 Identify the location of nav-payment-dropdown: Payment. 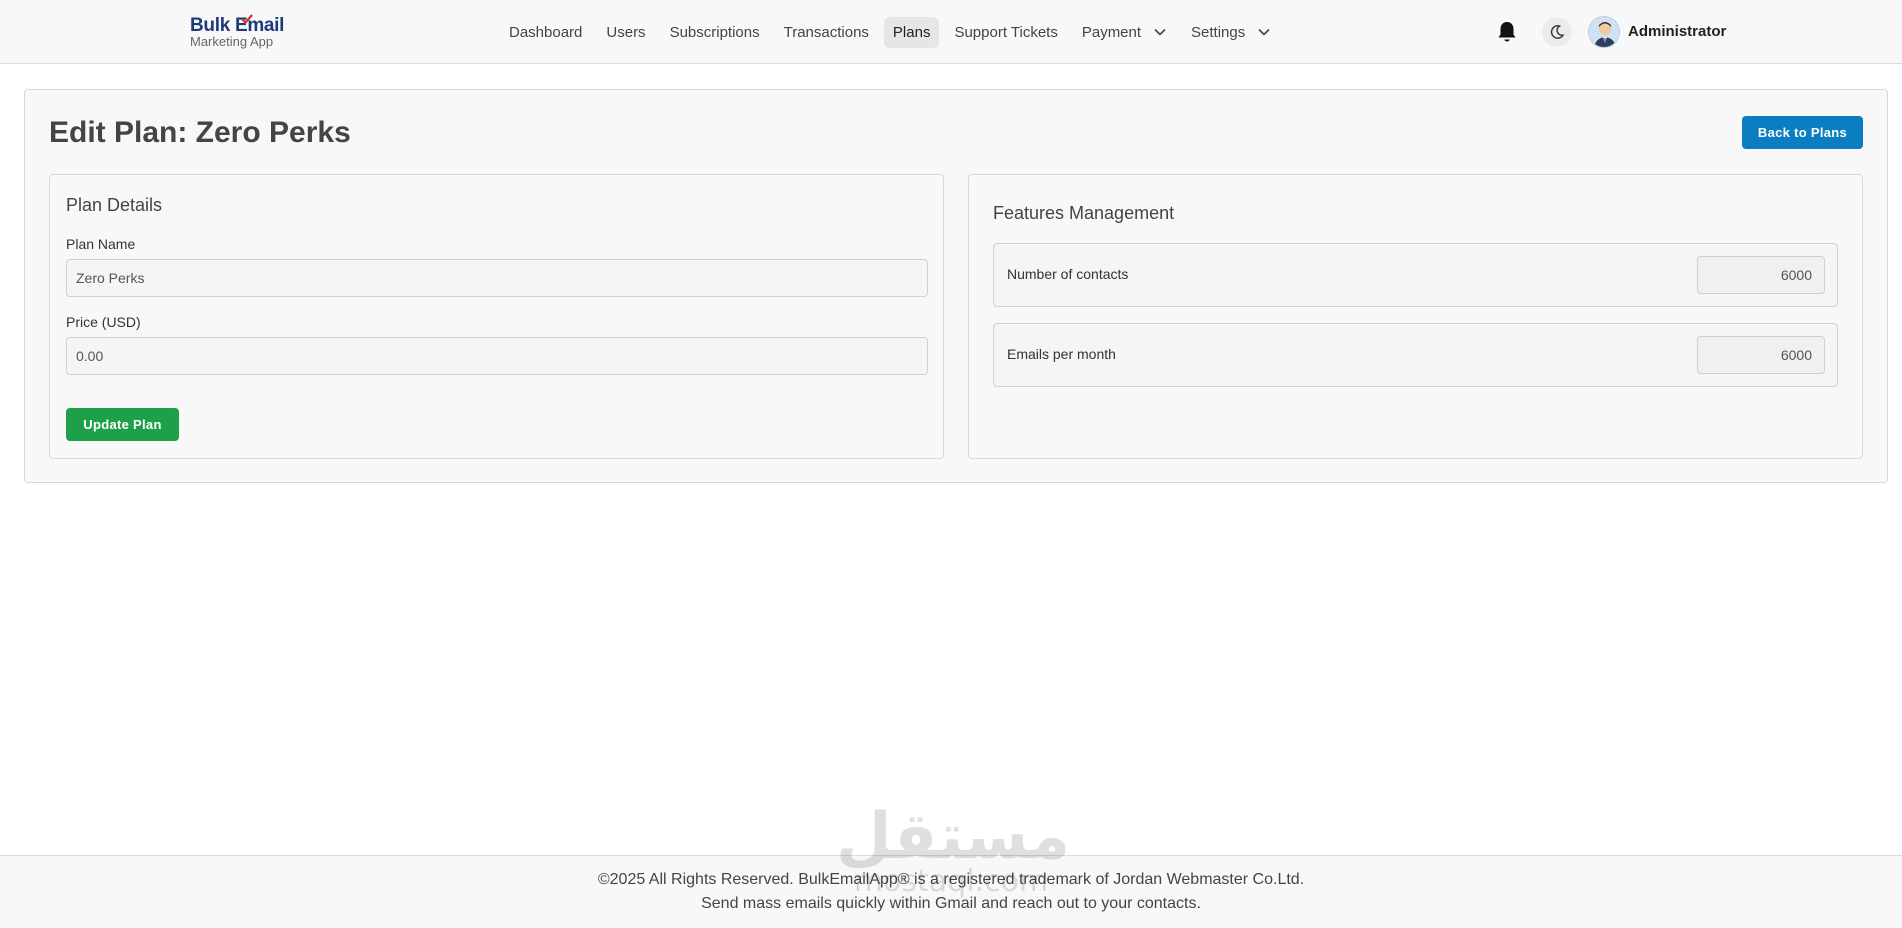
(1124, 32).